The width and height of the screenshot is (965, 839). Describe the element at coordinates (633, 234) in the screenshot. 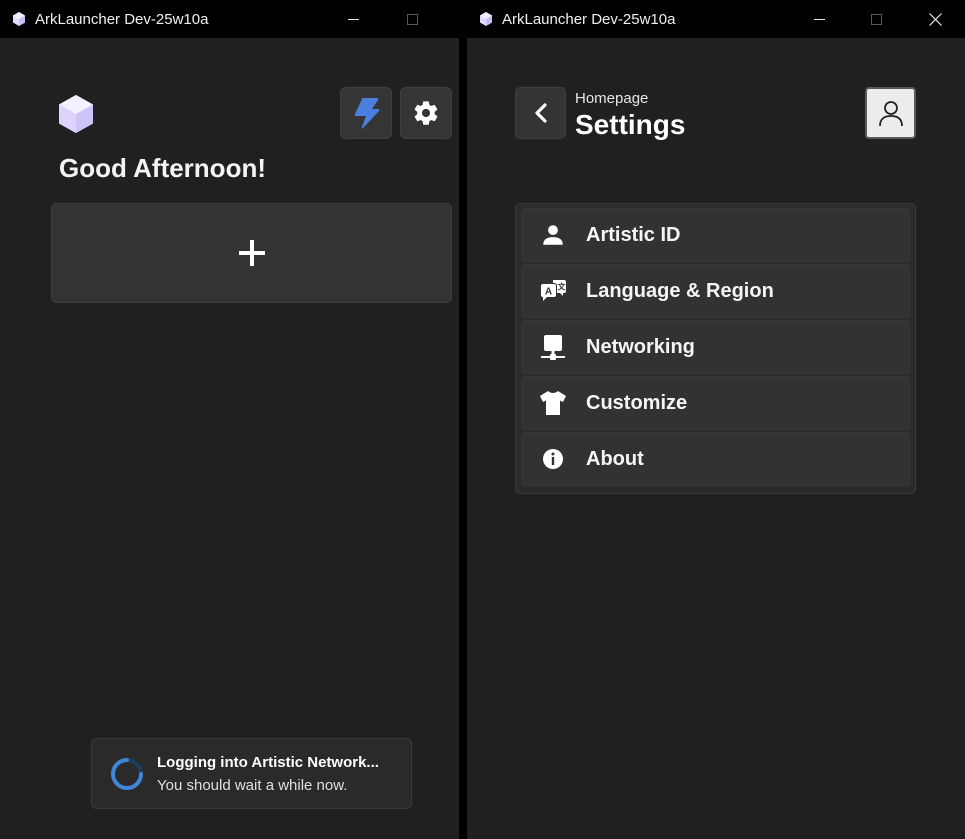

I see `menu-item-label: Artistic ID` at that location.